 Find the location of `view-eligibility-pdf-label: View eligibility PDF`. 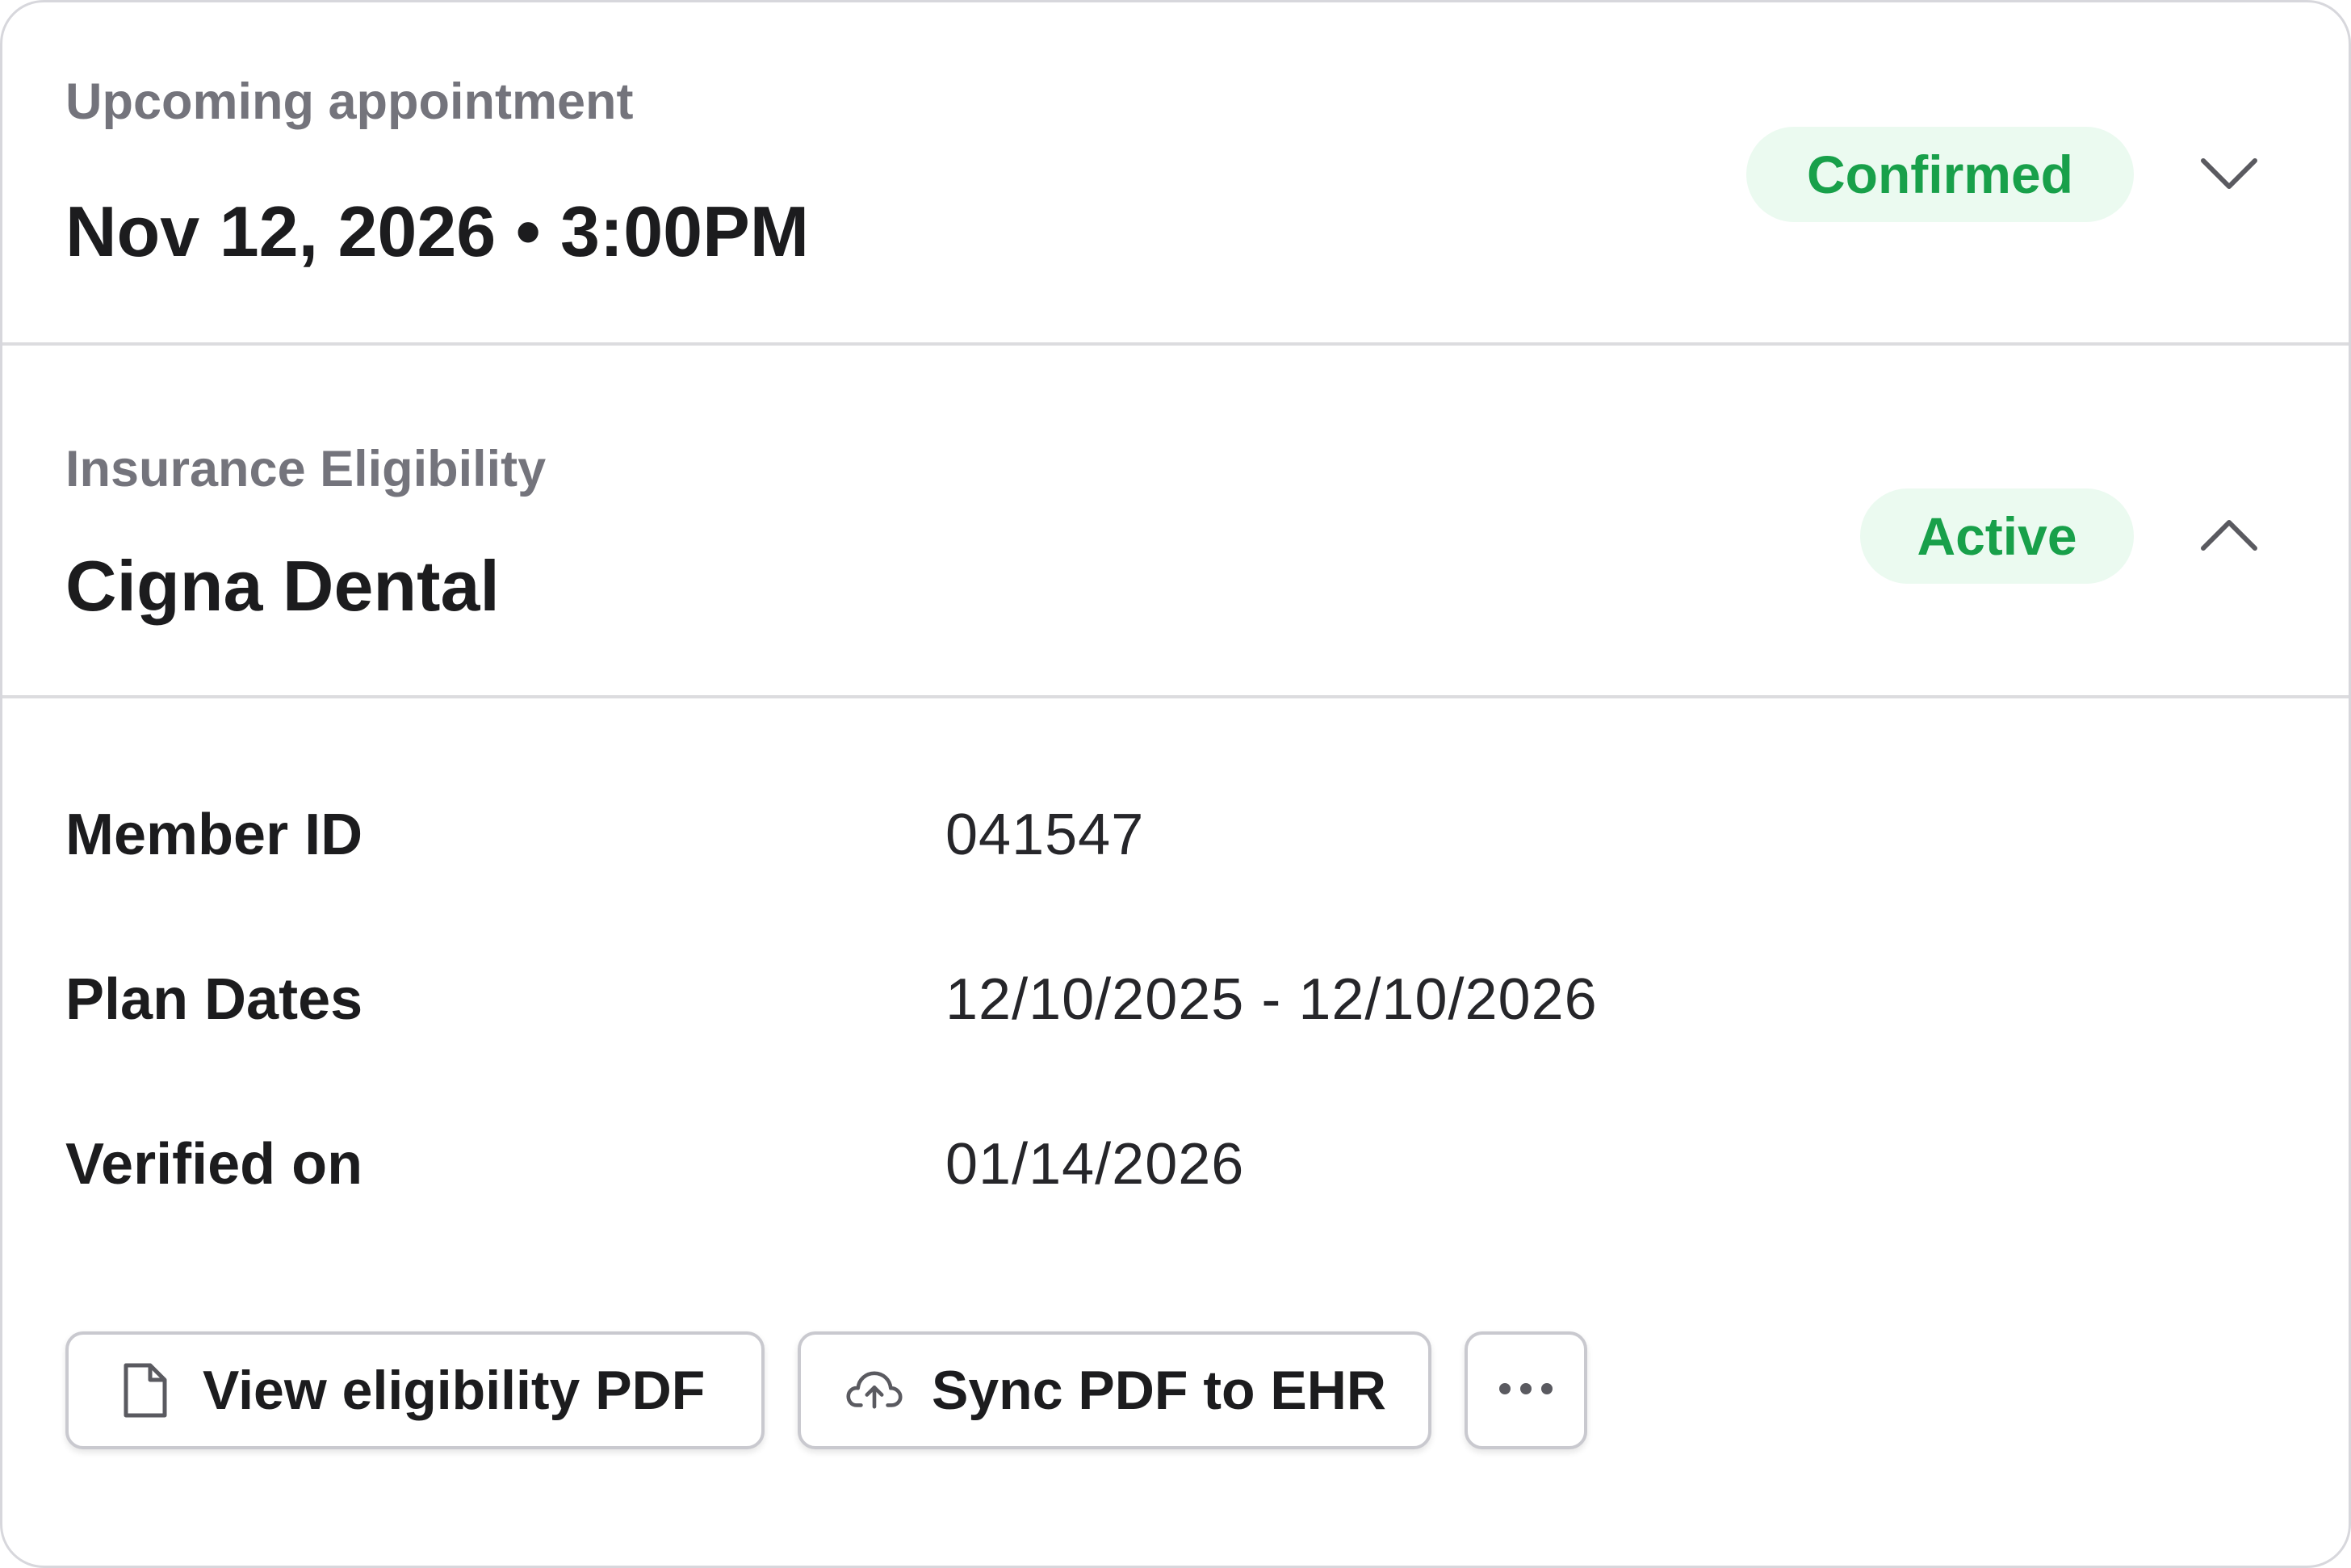

view-eligibility-pdf-label: View eligibility PDF is located at coordinates (455, 1390).